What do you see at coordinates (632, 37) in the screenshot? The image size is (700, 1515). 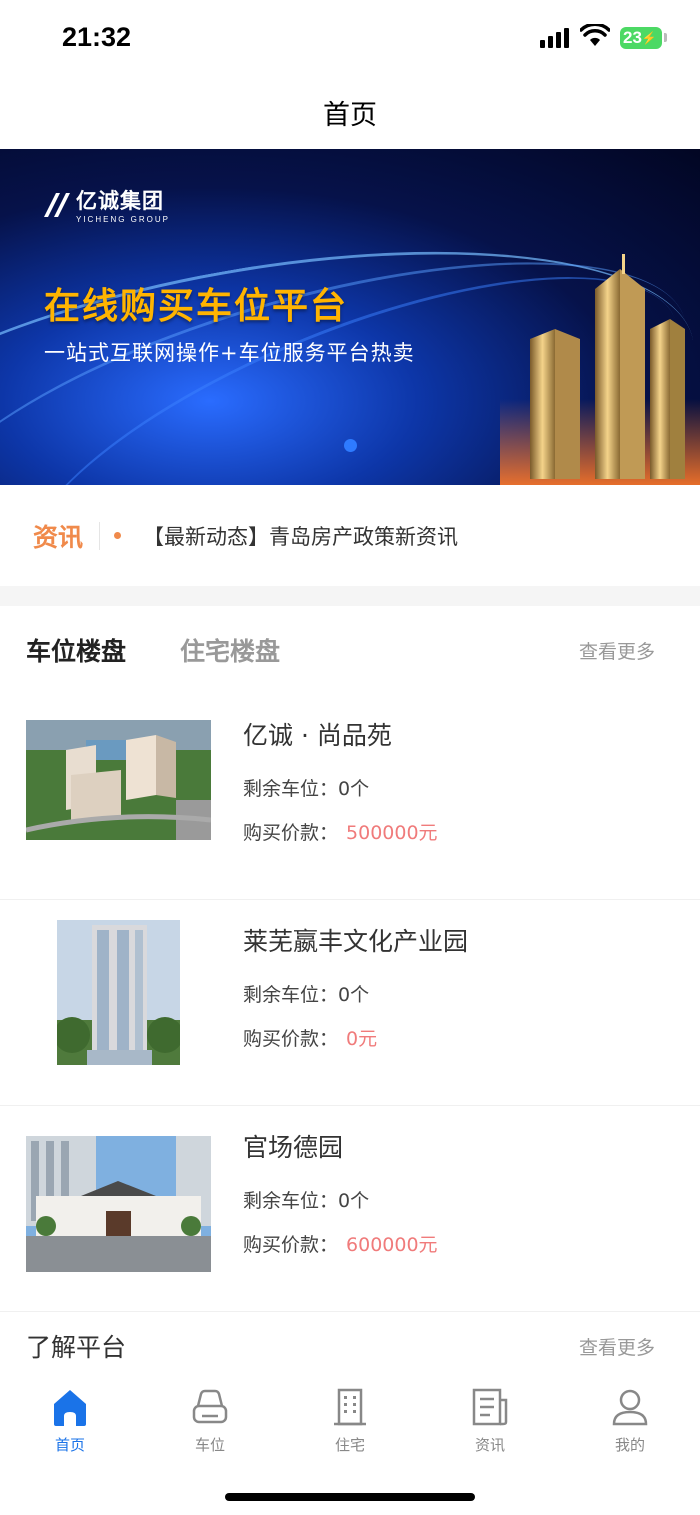 I see `battery-level: 23` at bounding box center [632, 37].